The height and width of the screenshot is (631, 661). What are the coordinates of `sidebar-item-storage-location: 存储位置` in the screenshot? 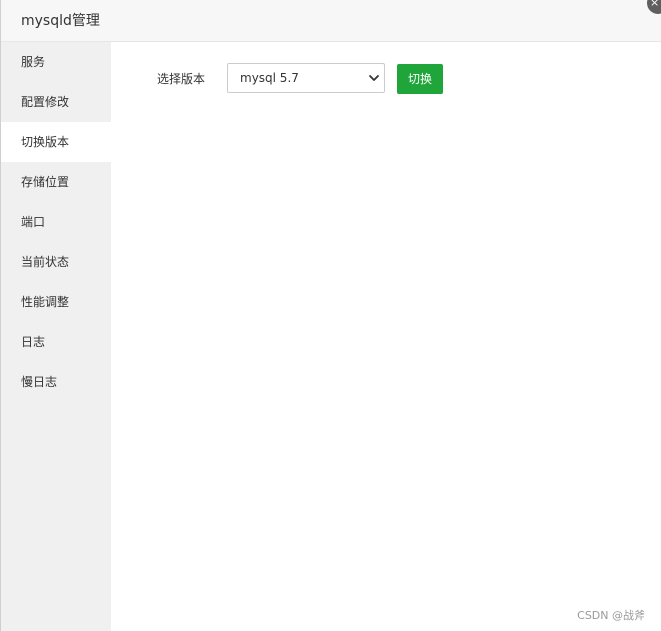 It's located at (56, 182).